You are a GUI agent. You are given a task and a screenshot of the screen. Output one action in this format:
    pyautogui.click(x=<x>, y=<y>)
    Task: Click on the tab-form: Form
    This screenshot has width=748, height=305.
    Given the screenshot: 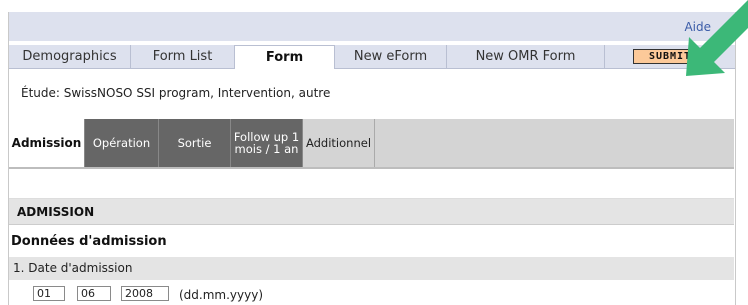 What is the action you would take?
    pyautogui.click(x=285, y=57)
    